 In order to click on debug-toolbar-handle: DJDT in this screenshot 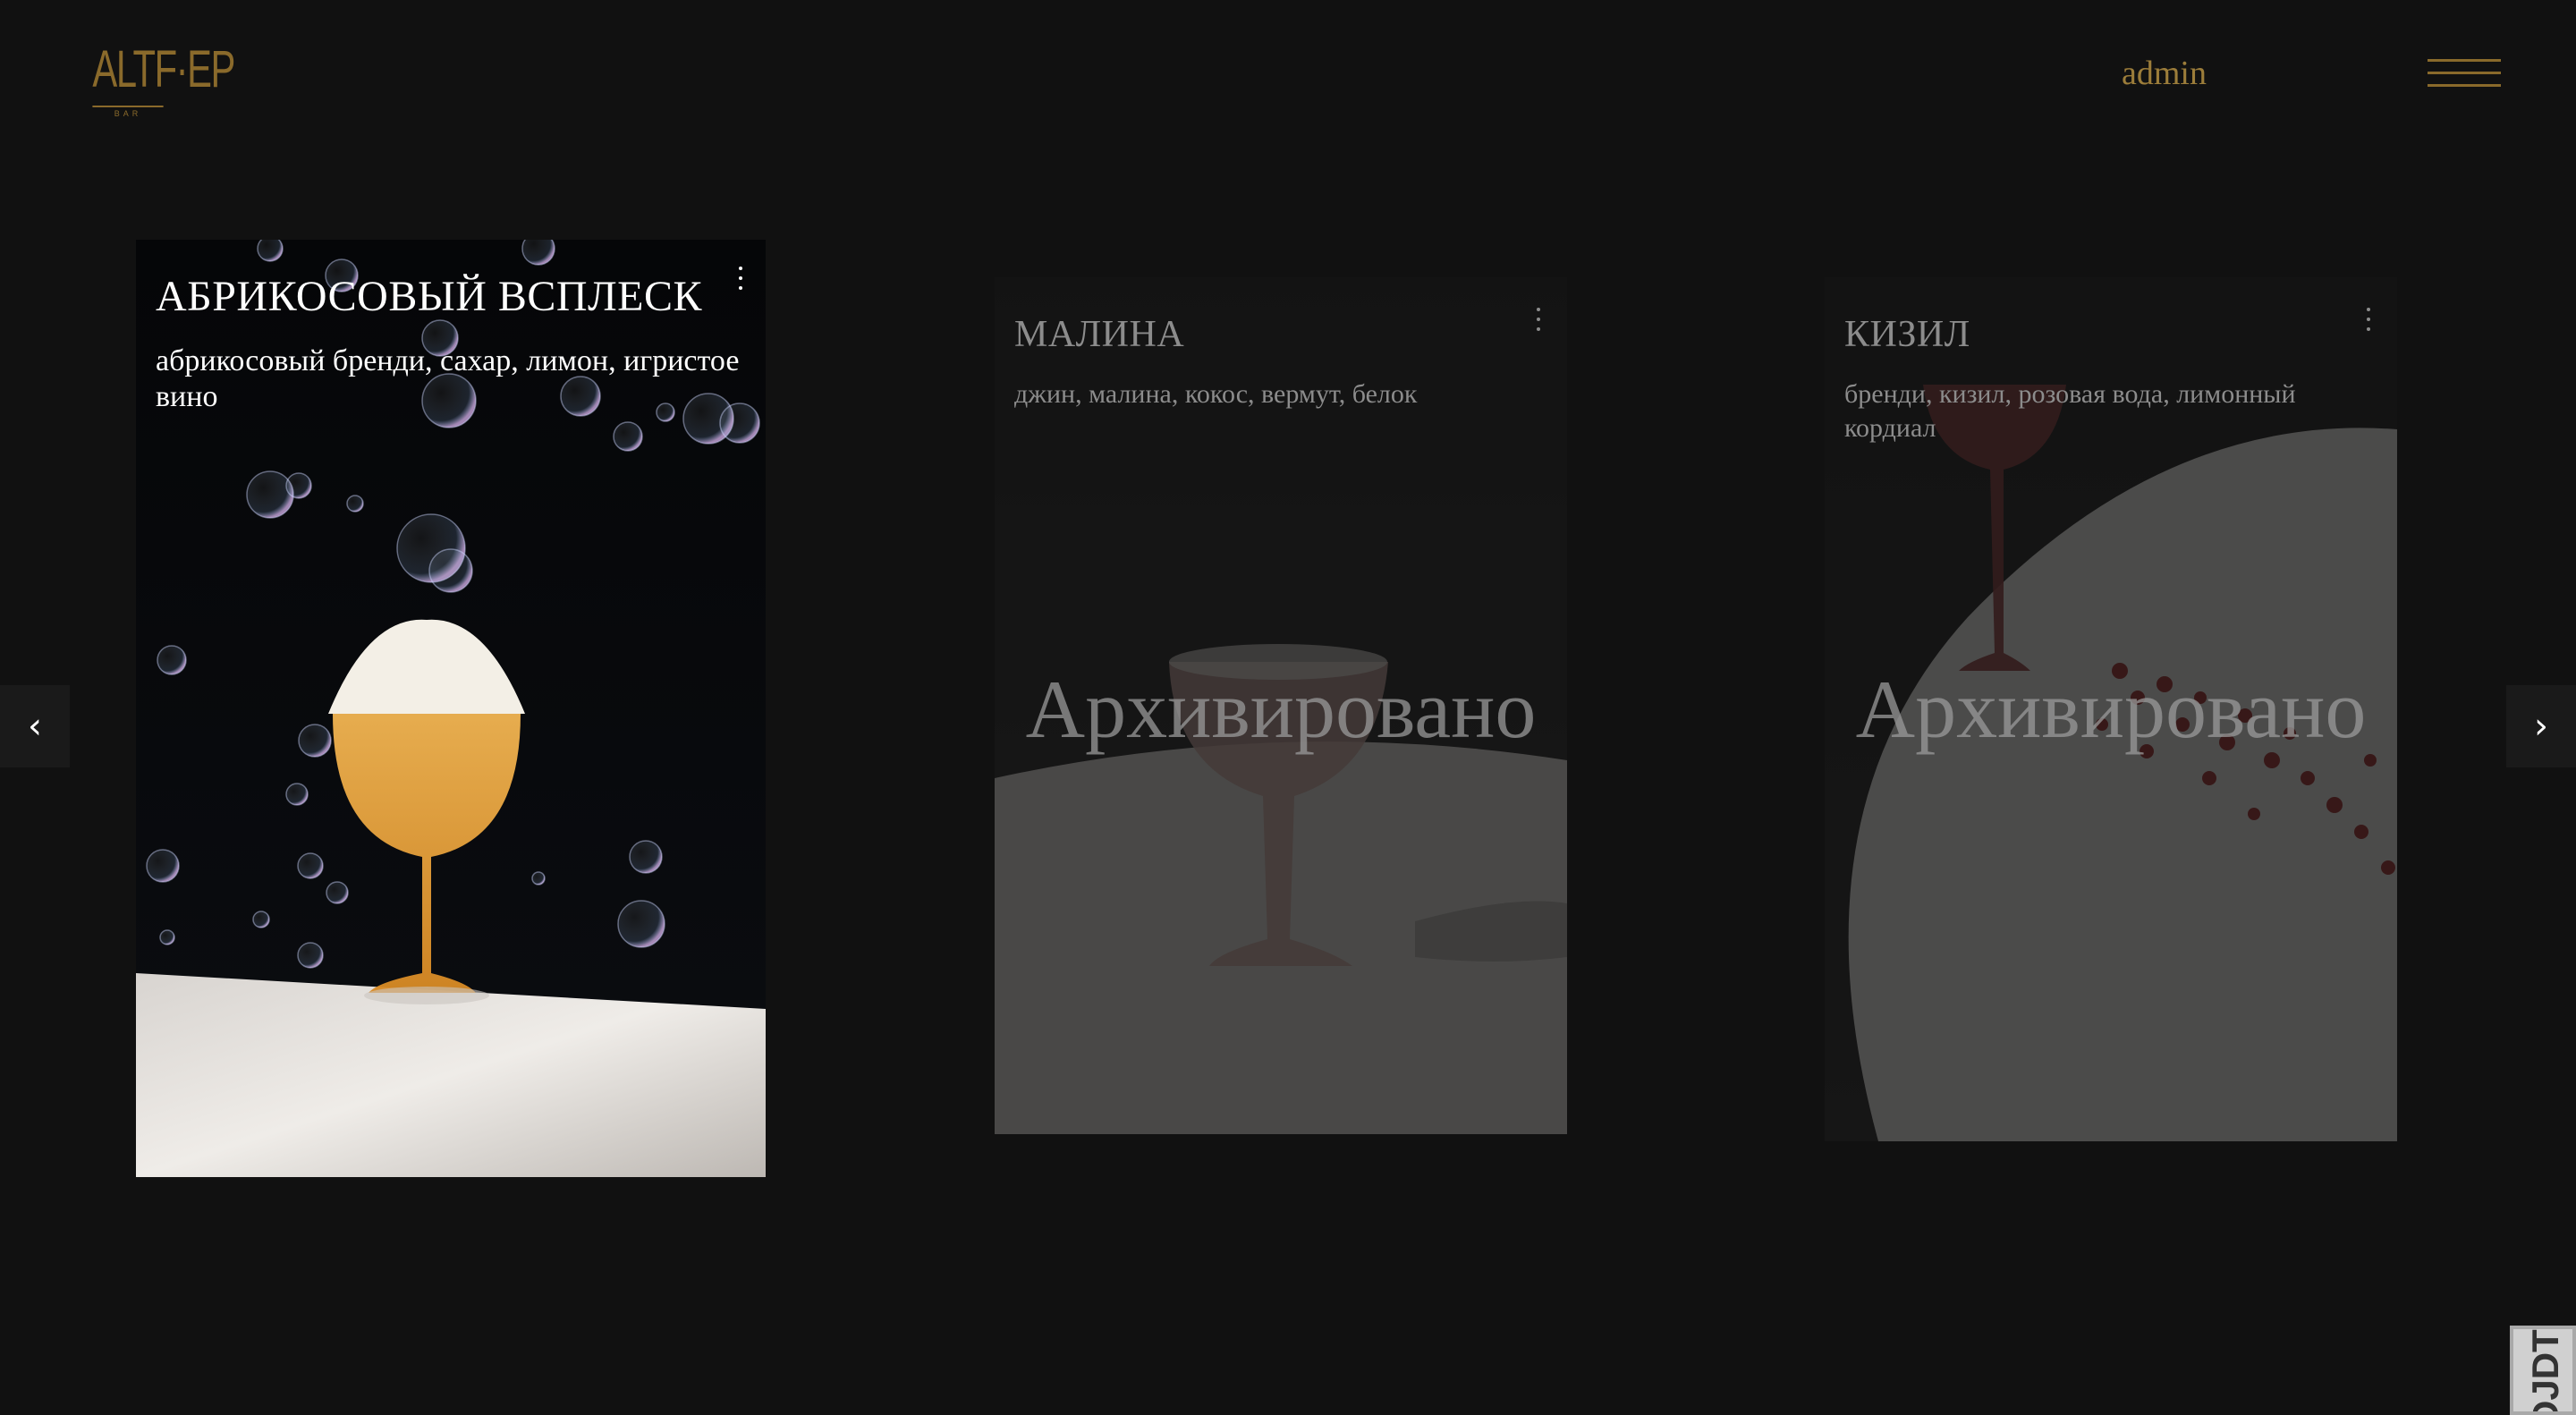, I will do `click(2543, 1371)`.